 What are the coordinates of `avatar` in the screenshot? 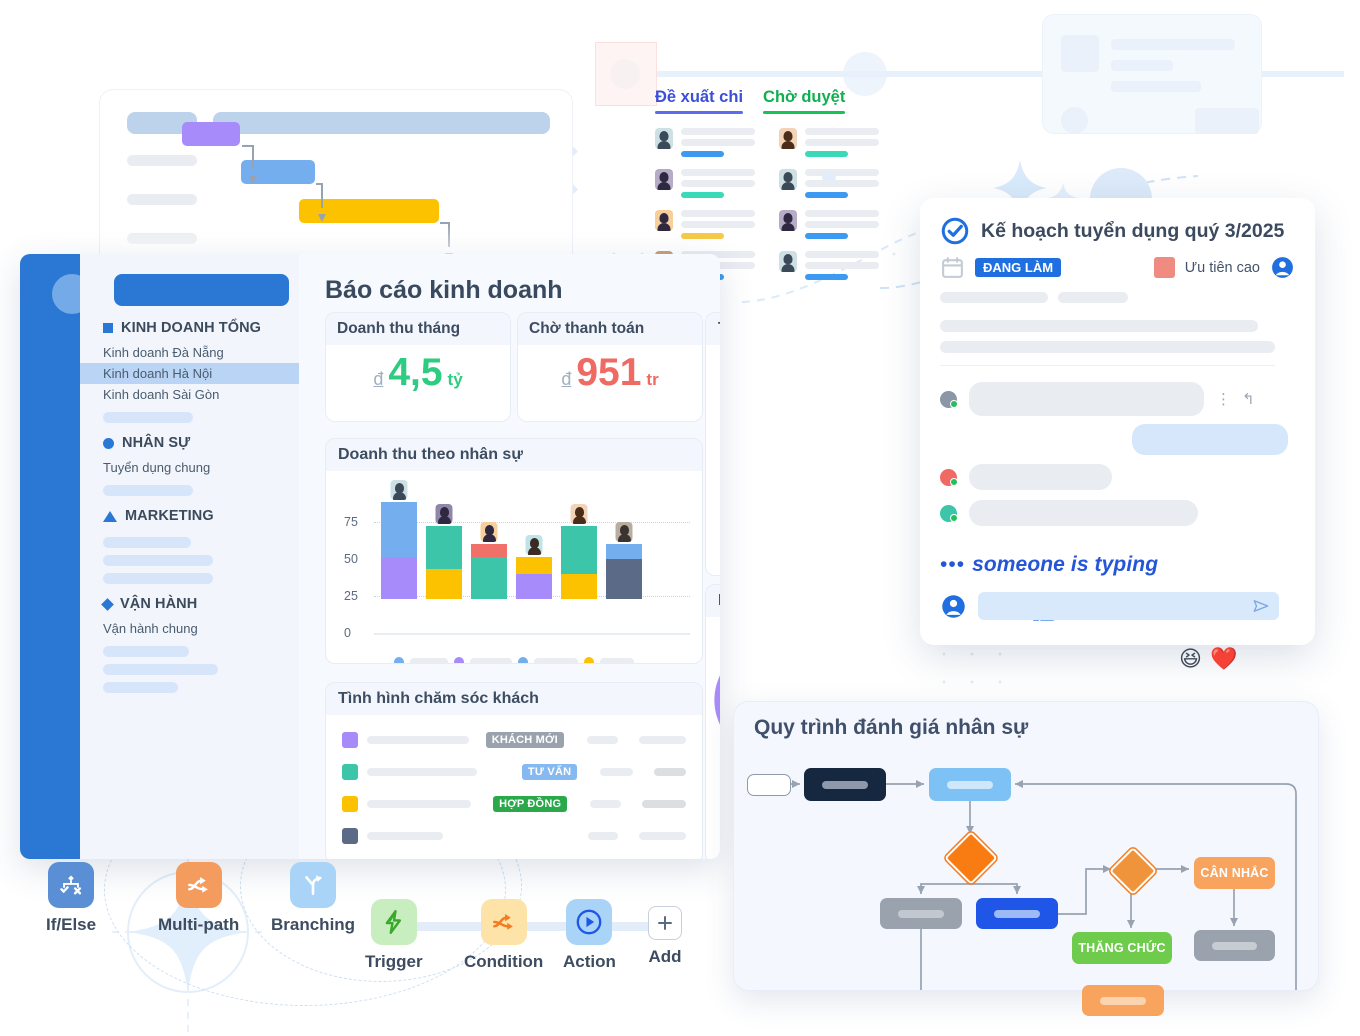 It's located at (949, 477).